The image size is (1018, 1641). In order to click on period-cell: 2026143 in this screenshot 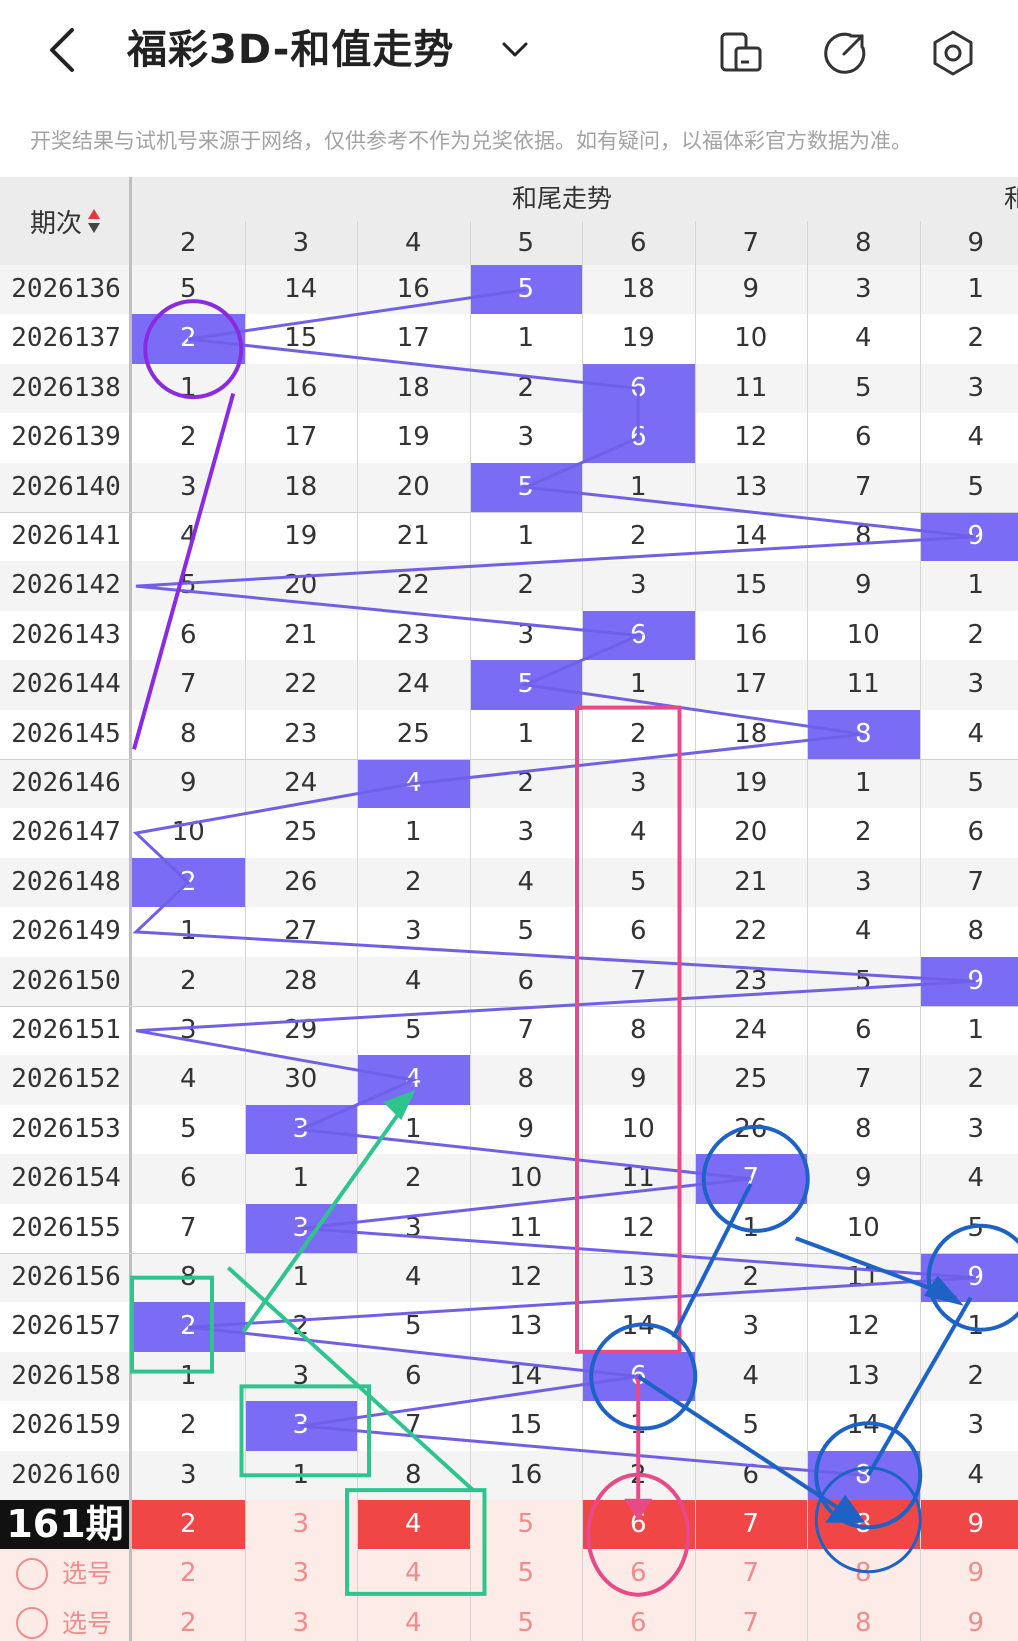, I will do `click(66, 634)`.